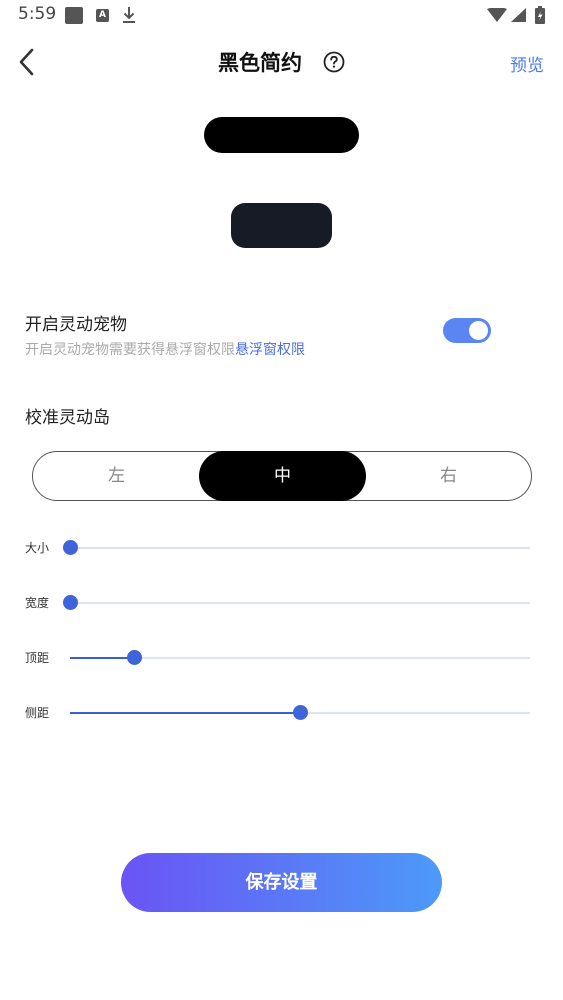 This screenshot has width=563, height=1000. I want to click on side-margin-slider-thumb, so click(300, 712).